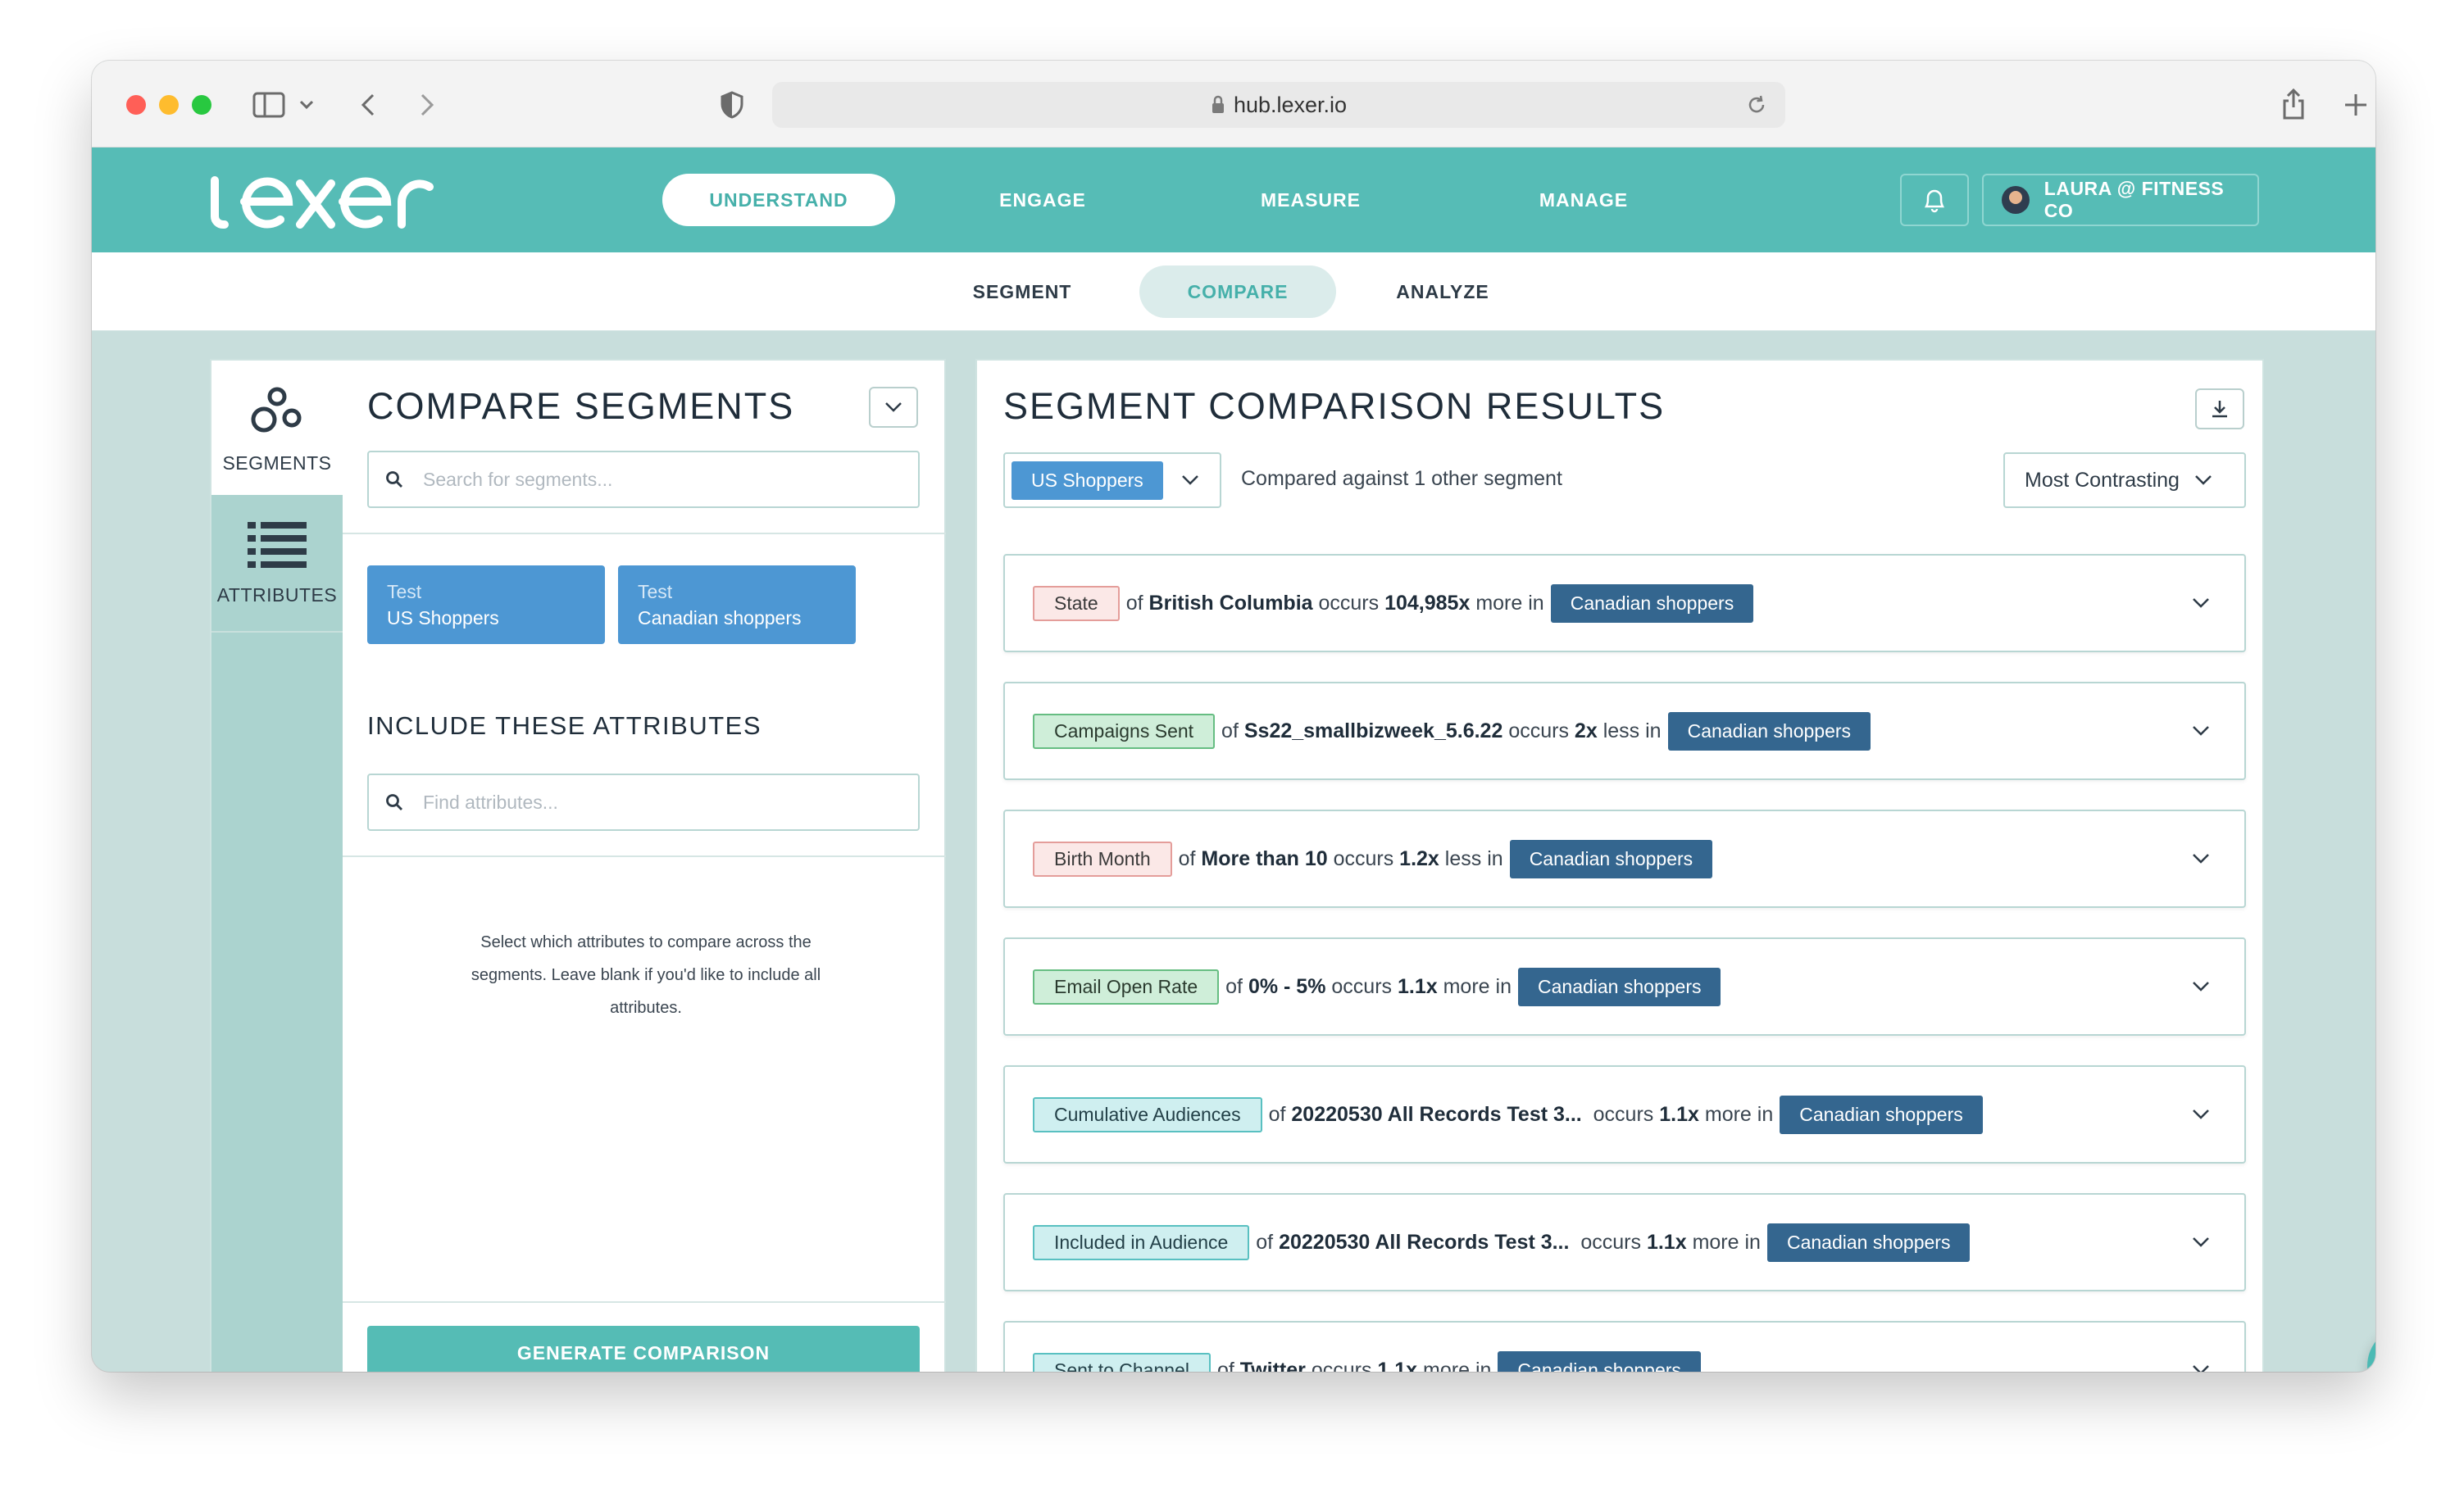 The width and height of the screenshot is (2464, 1493). I want to click on segment-chip-us: Test US Shoppers, so click(486, 605).